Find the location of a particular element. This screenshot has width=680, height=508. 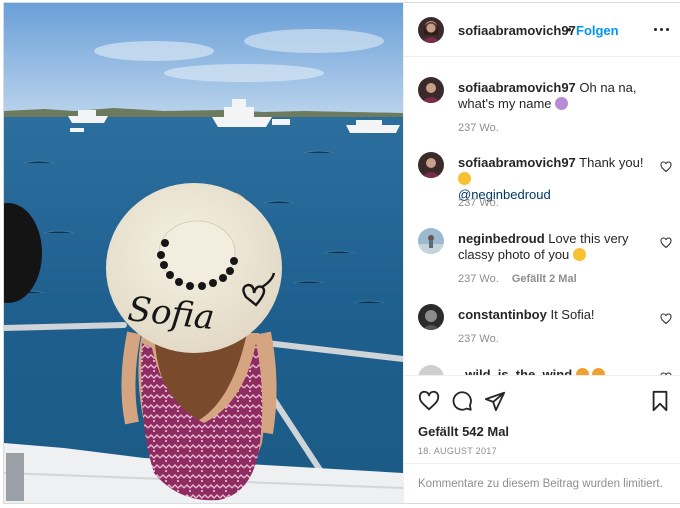

comment-body: Thank you! is located at coordinates (611, 162).